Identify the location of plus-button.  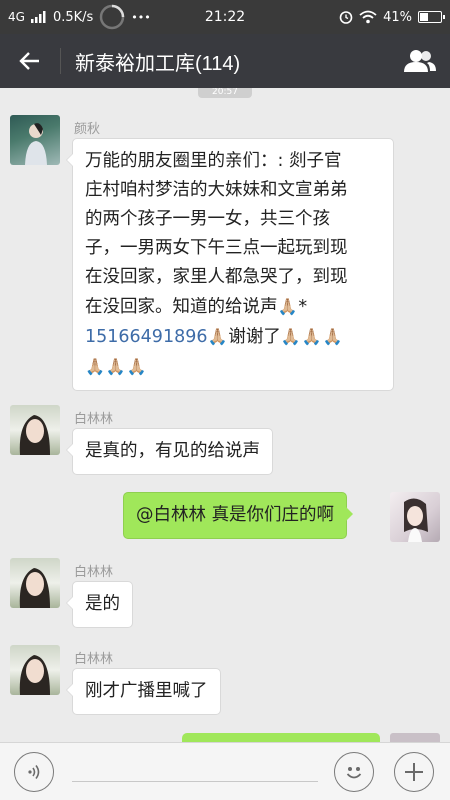
(414, 772).